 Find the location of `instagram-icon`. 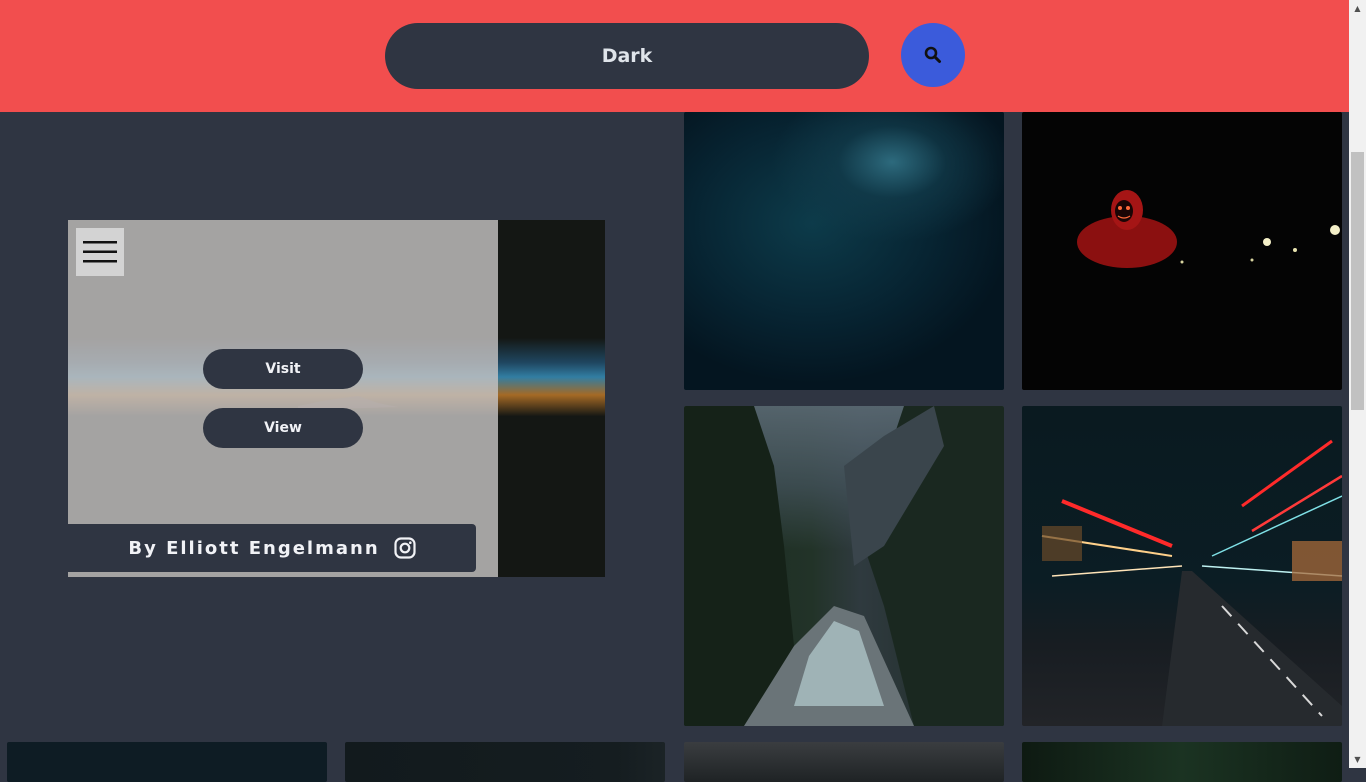

instagram-icon is located at coordinates (405, 548).